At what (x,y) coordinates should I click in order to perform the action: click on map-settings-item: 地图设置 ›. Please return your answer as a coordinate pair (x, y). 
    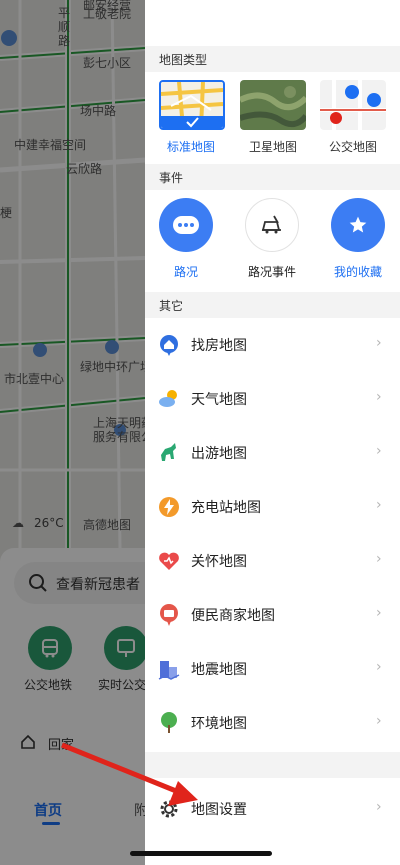
    Looking at the image, I should click on (272, 809).